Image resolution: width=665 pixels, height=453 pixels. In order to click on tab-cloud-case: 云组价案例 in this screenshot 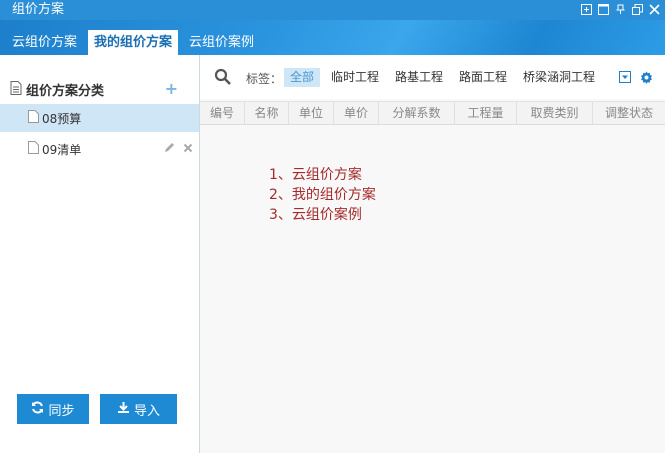, I will do `click(221, 42)`.